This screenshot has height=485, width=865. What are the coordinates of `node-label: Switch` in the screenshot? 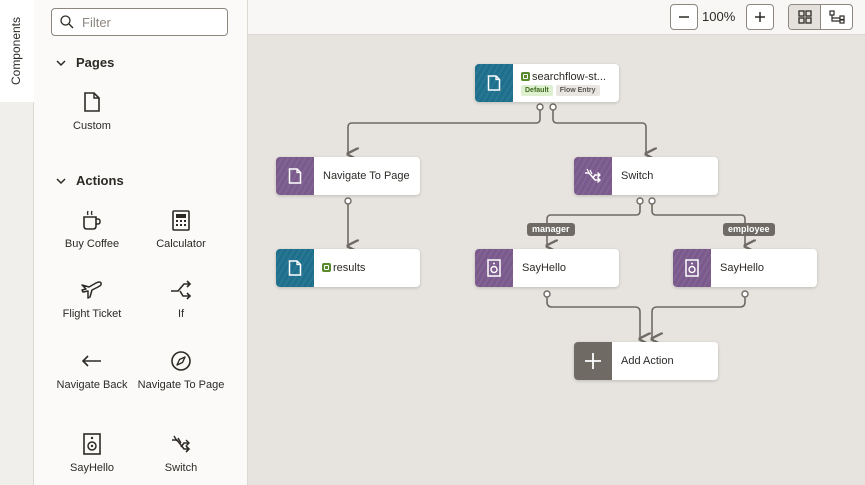 It's located at (637, 176).